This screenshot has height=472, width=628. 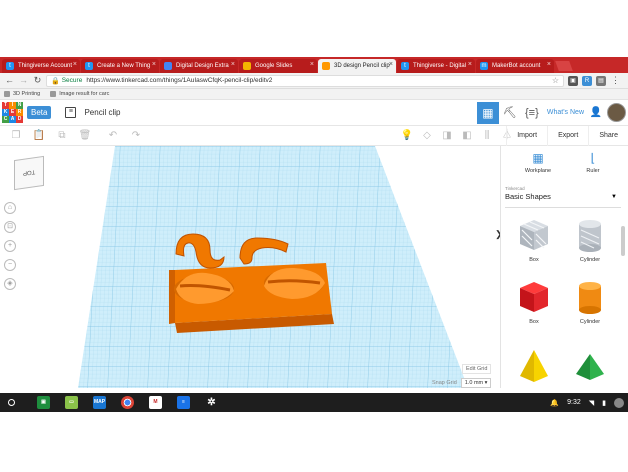 I want to click on project-name: Pencil clip, so click(x=102, y=112).